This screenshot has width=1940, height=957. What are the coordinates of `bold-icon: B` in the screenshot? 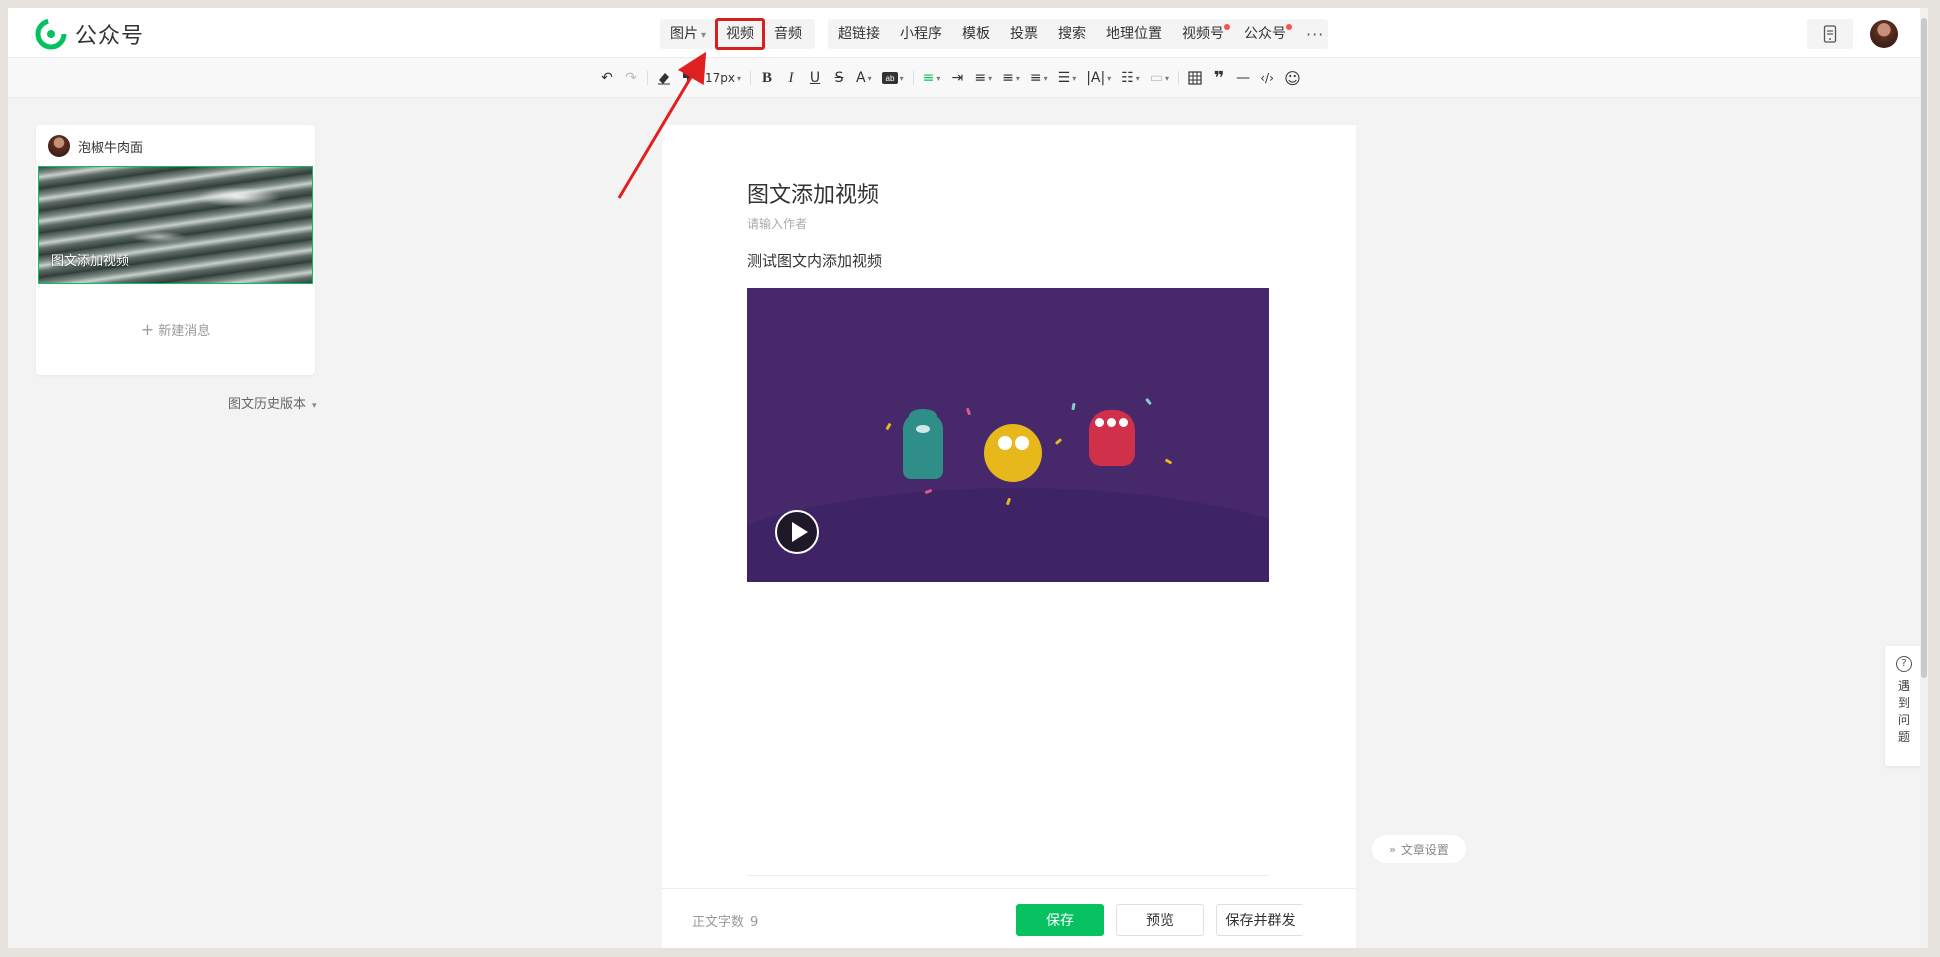 It's located at (767, 78).